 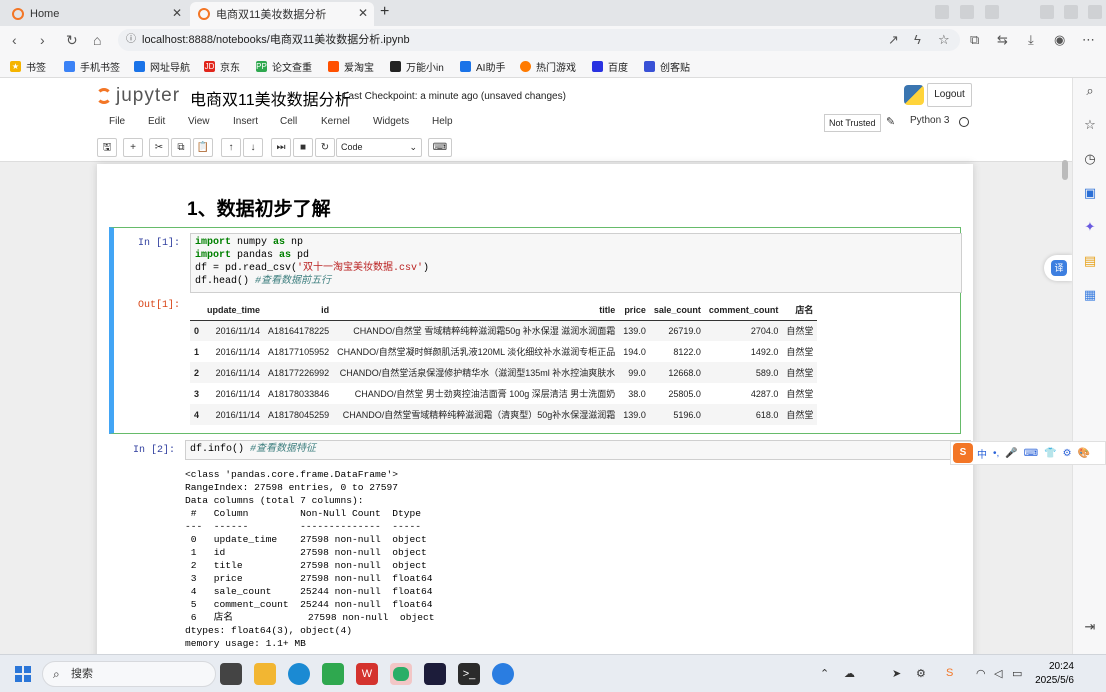 I want to click on download-icon: ⤓, so click(x=1031, y=40).